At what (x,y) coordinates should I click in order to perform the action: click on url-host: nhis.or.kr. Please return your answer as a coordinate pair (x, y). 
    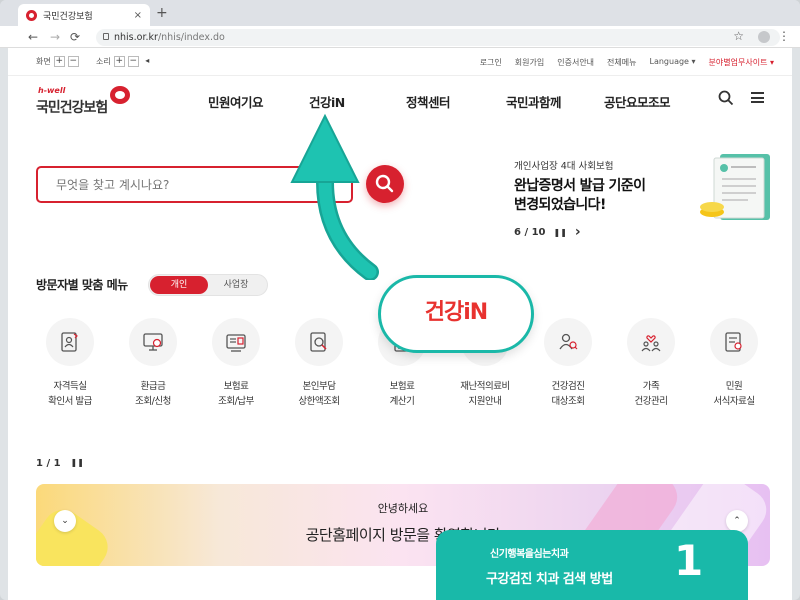
    Looking at the image, I should click on (136, 37).